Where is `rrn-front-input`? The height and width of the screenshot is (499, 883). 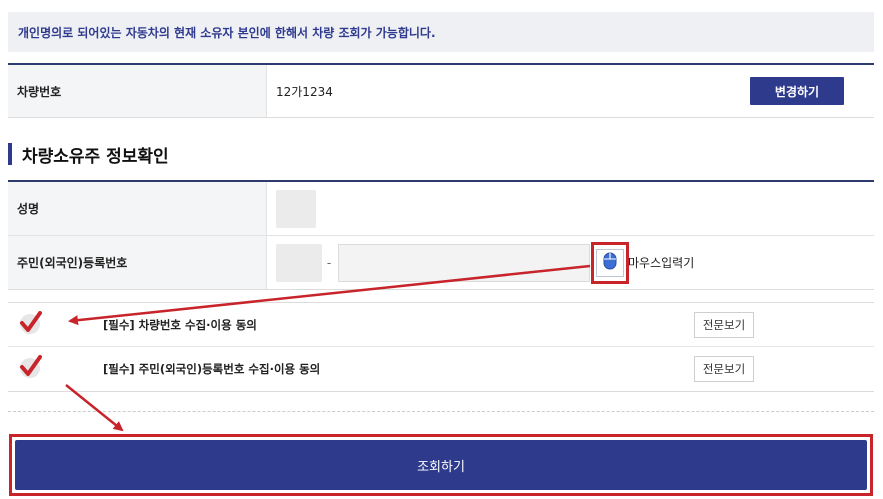
rrn-front-input is located at coordinates (299, 262).